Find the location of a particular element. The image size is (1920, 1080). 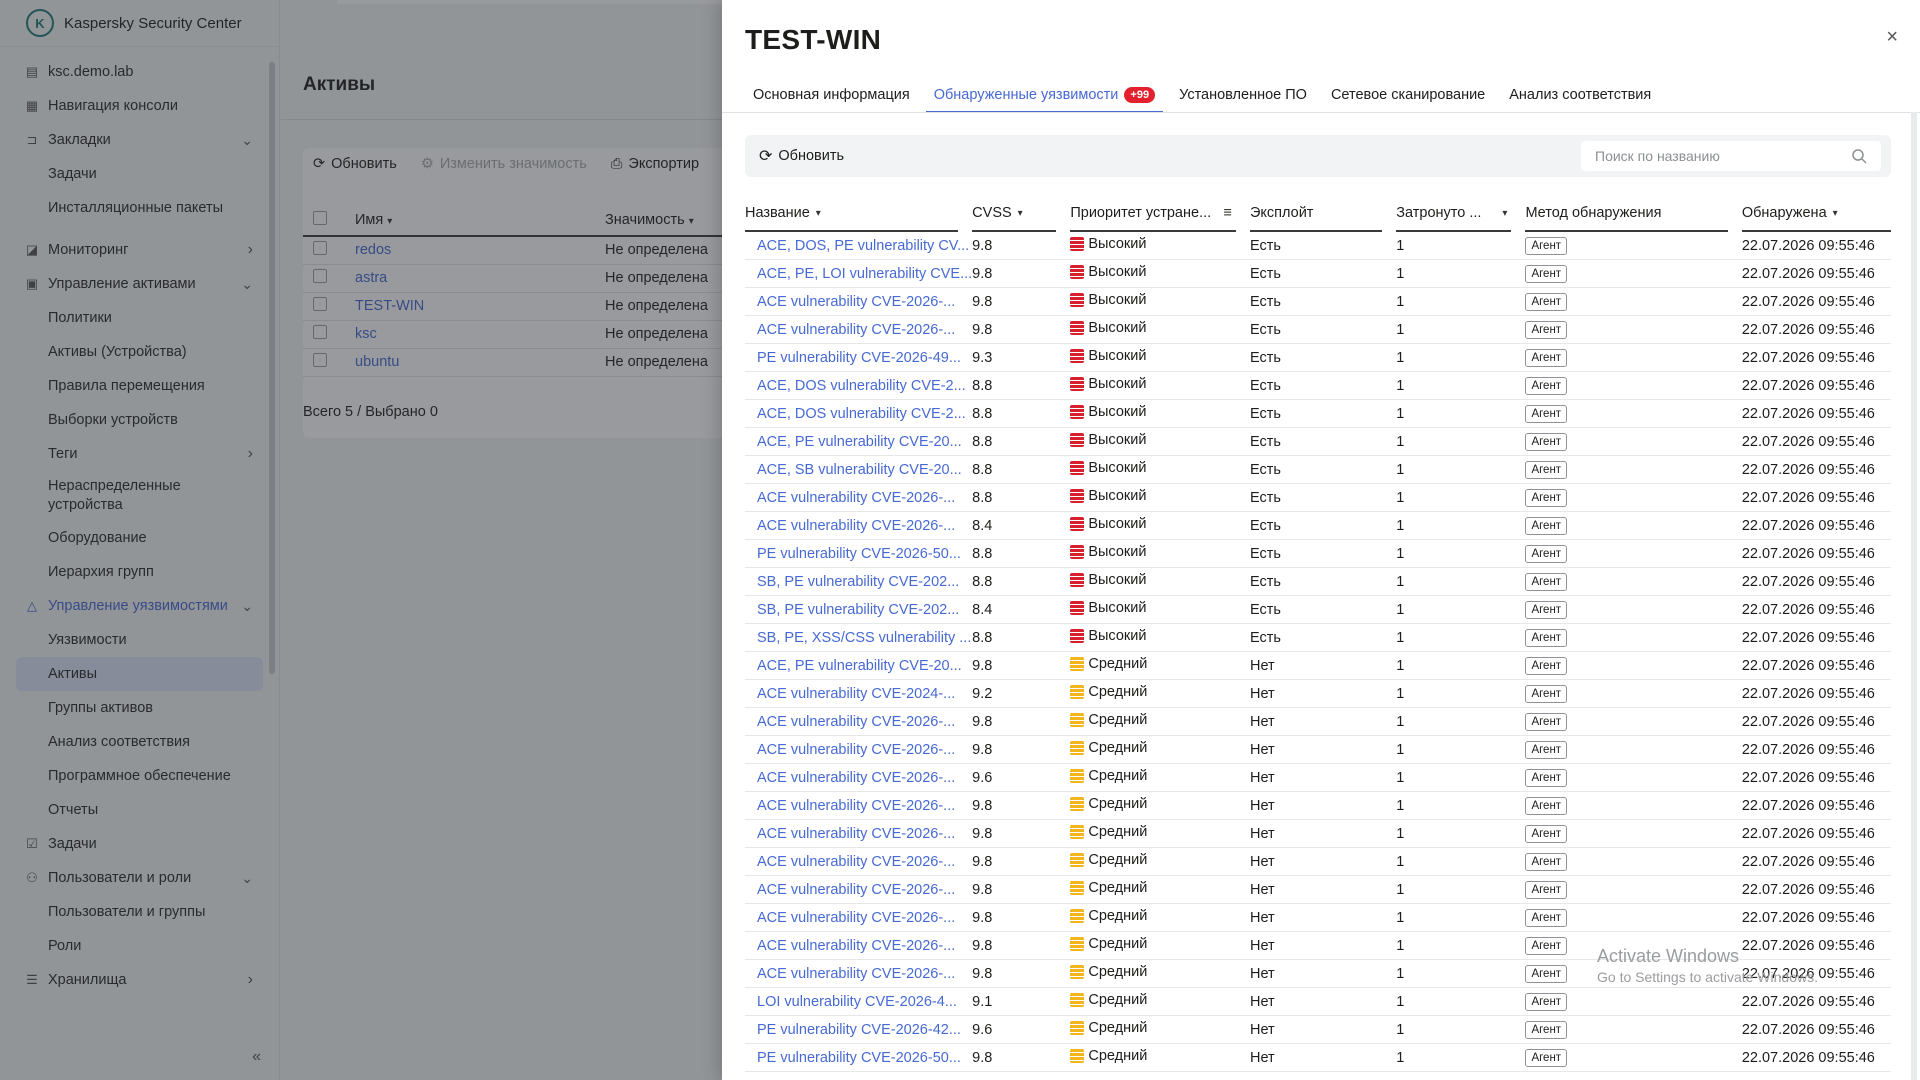

column-title: Название ▾ is located at coordinates (858, 214).